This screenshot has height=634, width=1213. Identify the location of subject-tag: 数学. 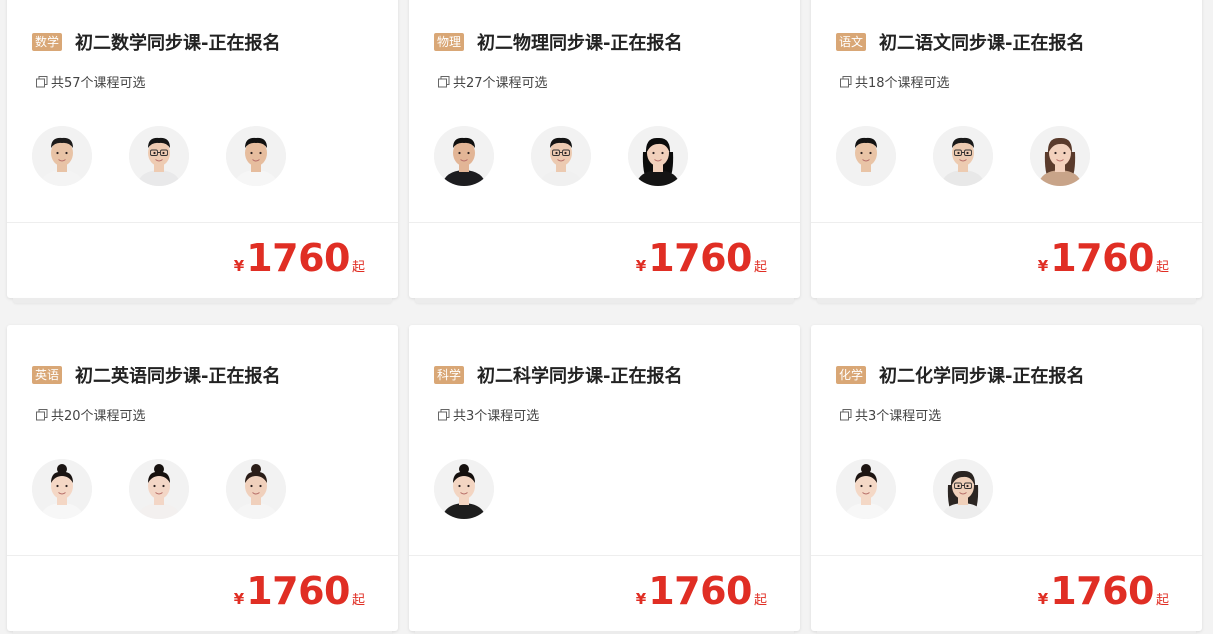
(47, 42).